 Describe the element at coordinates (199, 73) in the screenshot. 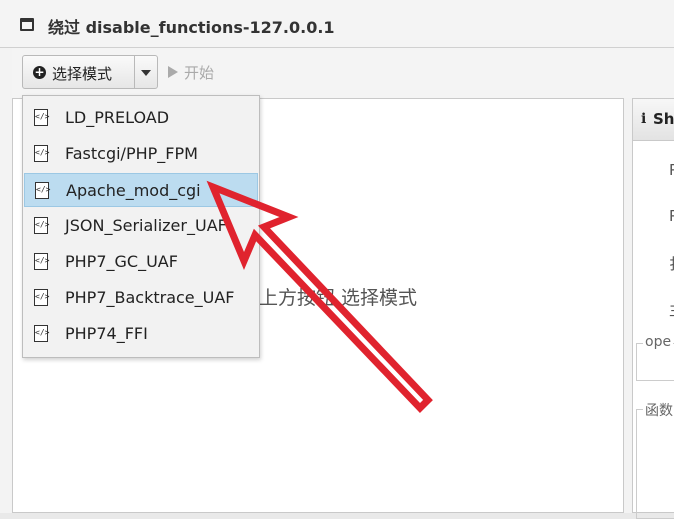

I see `start-button-label: 开始` at that location.